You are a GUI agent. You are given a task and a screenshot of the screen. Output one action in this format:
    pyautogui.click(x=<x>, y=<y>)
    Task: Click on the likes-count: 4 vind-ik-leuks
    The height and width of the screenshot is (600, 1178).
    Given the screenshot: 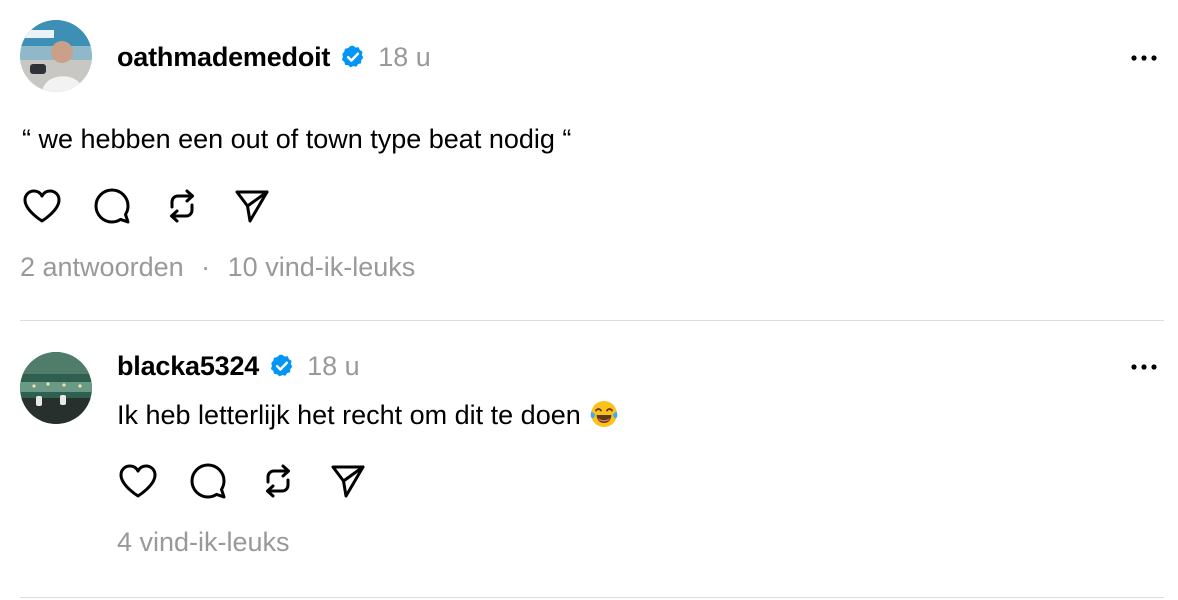 What is the action you would take?
    pyautogui.click(x=203, y=542)
    